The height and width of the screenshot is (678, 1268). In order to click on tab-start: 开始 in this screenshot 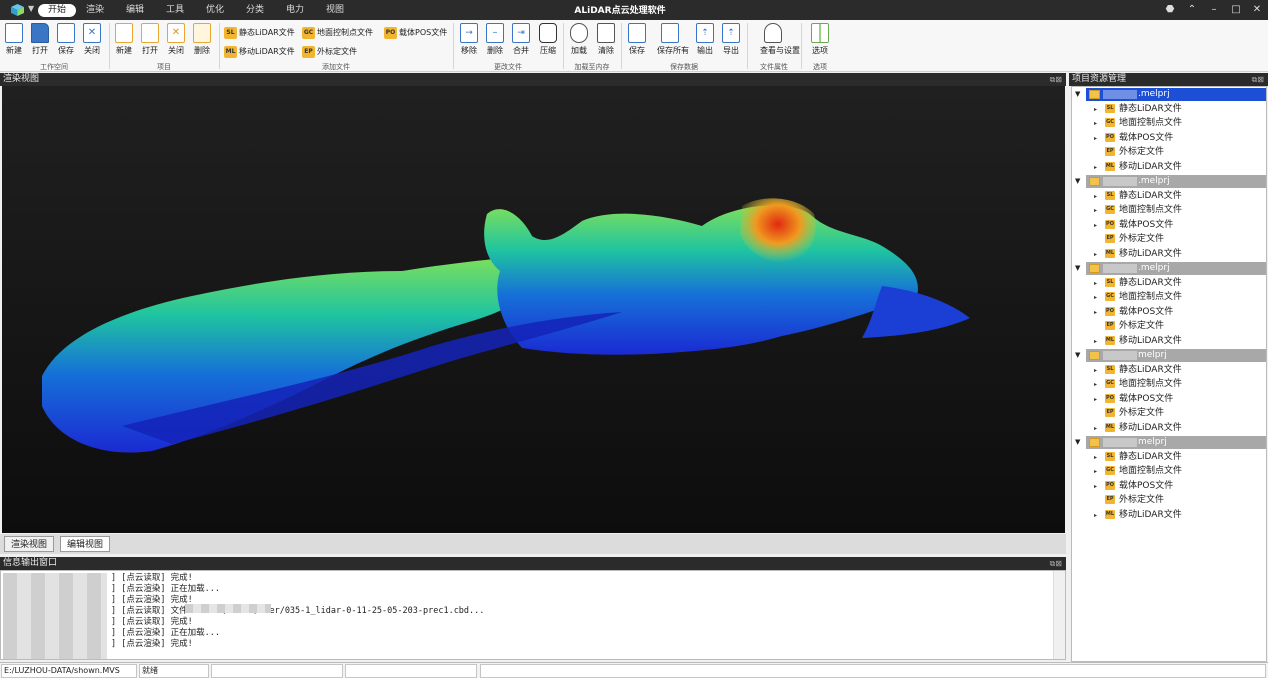, I will do `click(57, 10)`.